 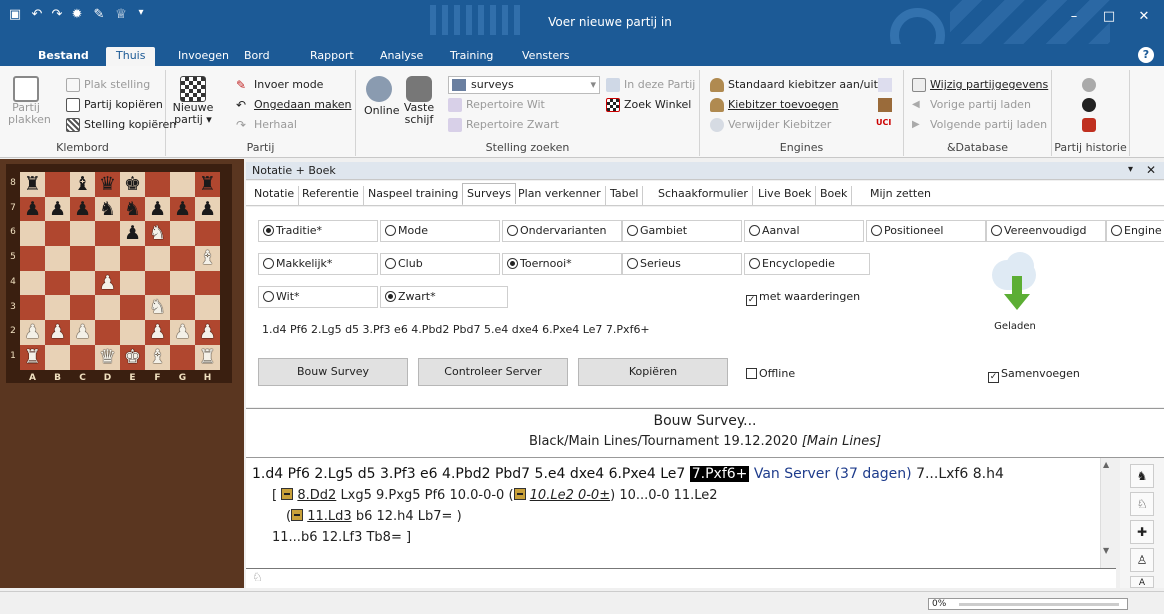 I want to click on square-g7: ♟, so click(x=182, y=209).